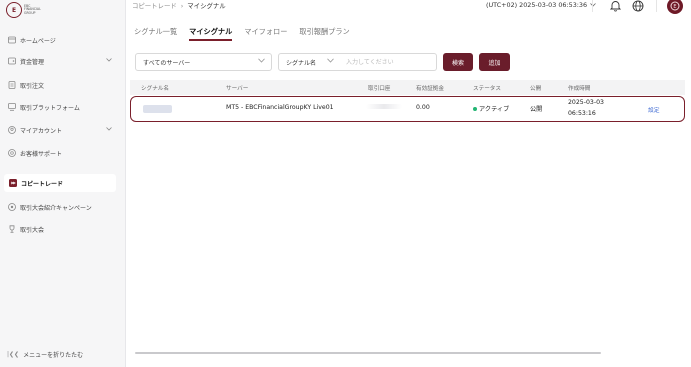  Describe the element at coordinates (41, 154) in the screenshot. I see `sidebar-item-label: お客様サポート` at that location.